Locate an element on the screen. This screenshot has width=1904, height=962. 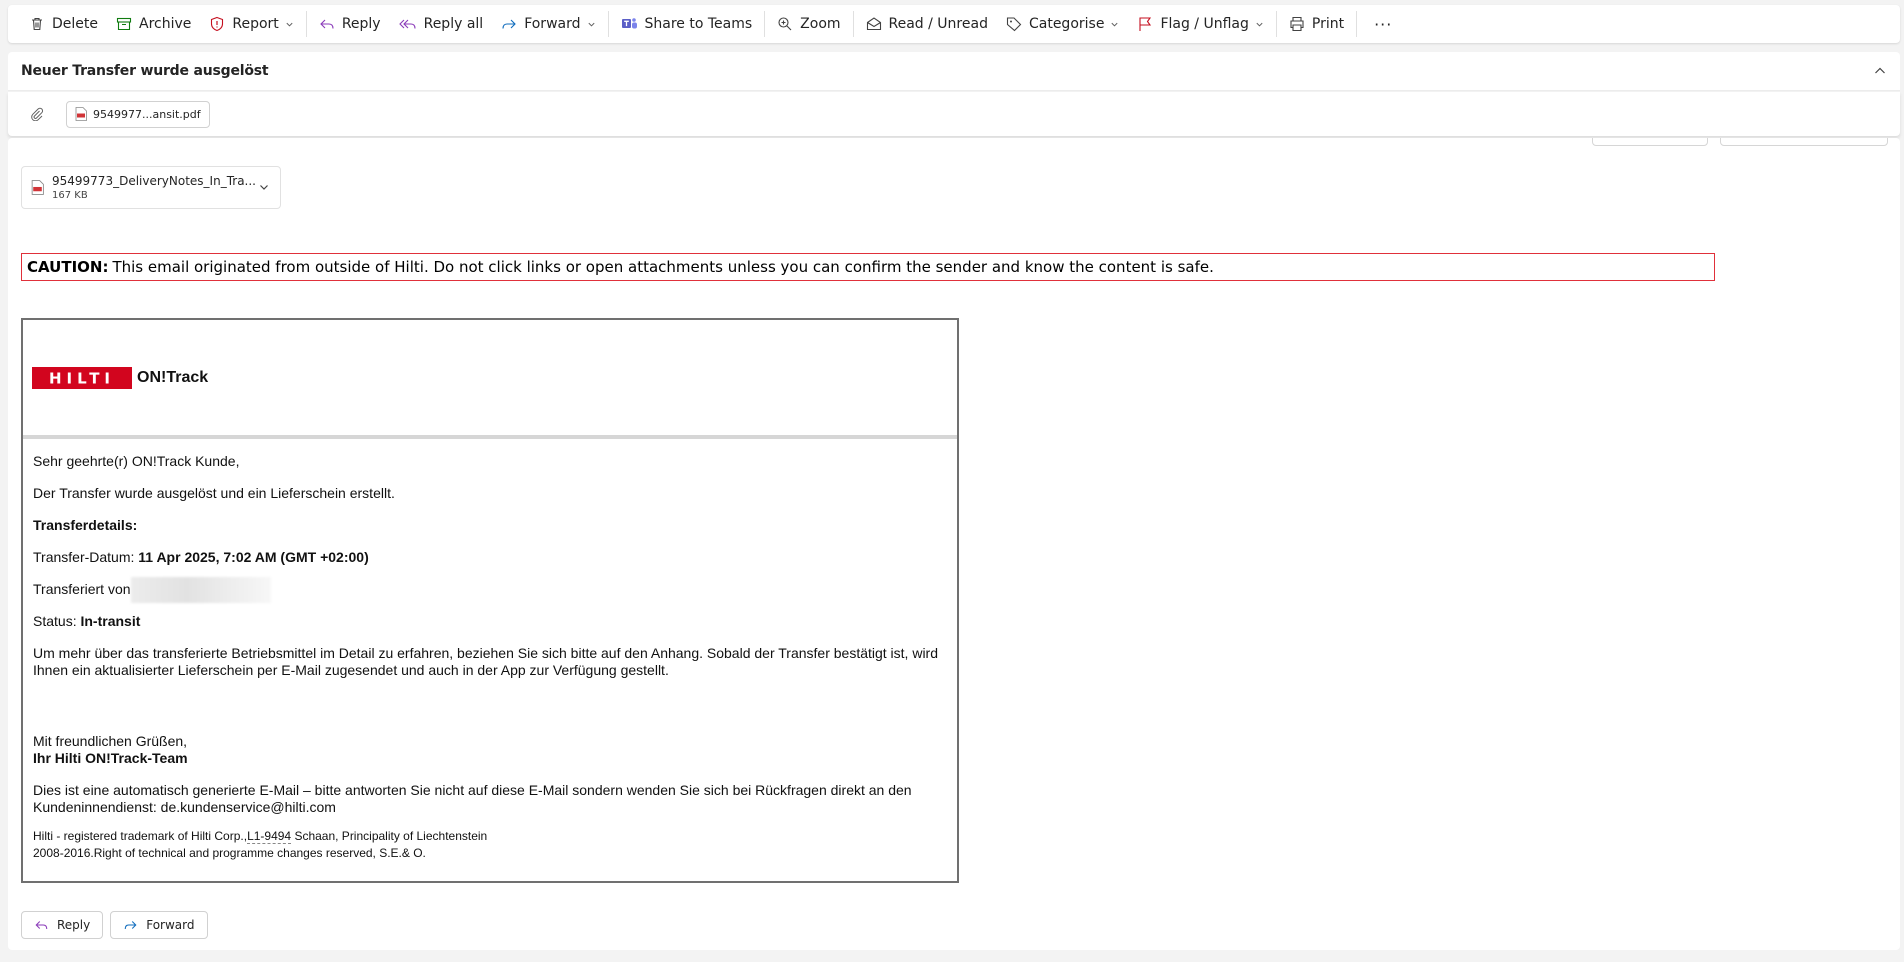
delete-button: Delete is located at coordinates (63, 24).